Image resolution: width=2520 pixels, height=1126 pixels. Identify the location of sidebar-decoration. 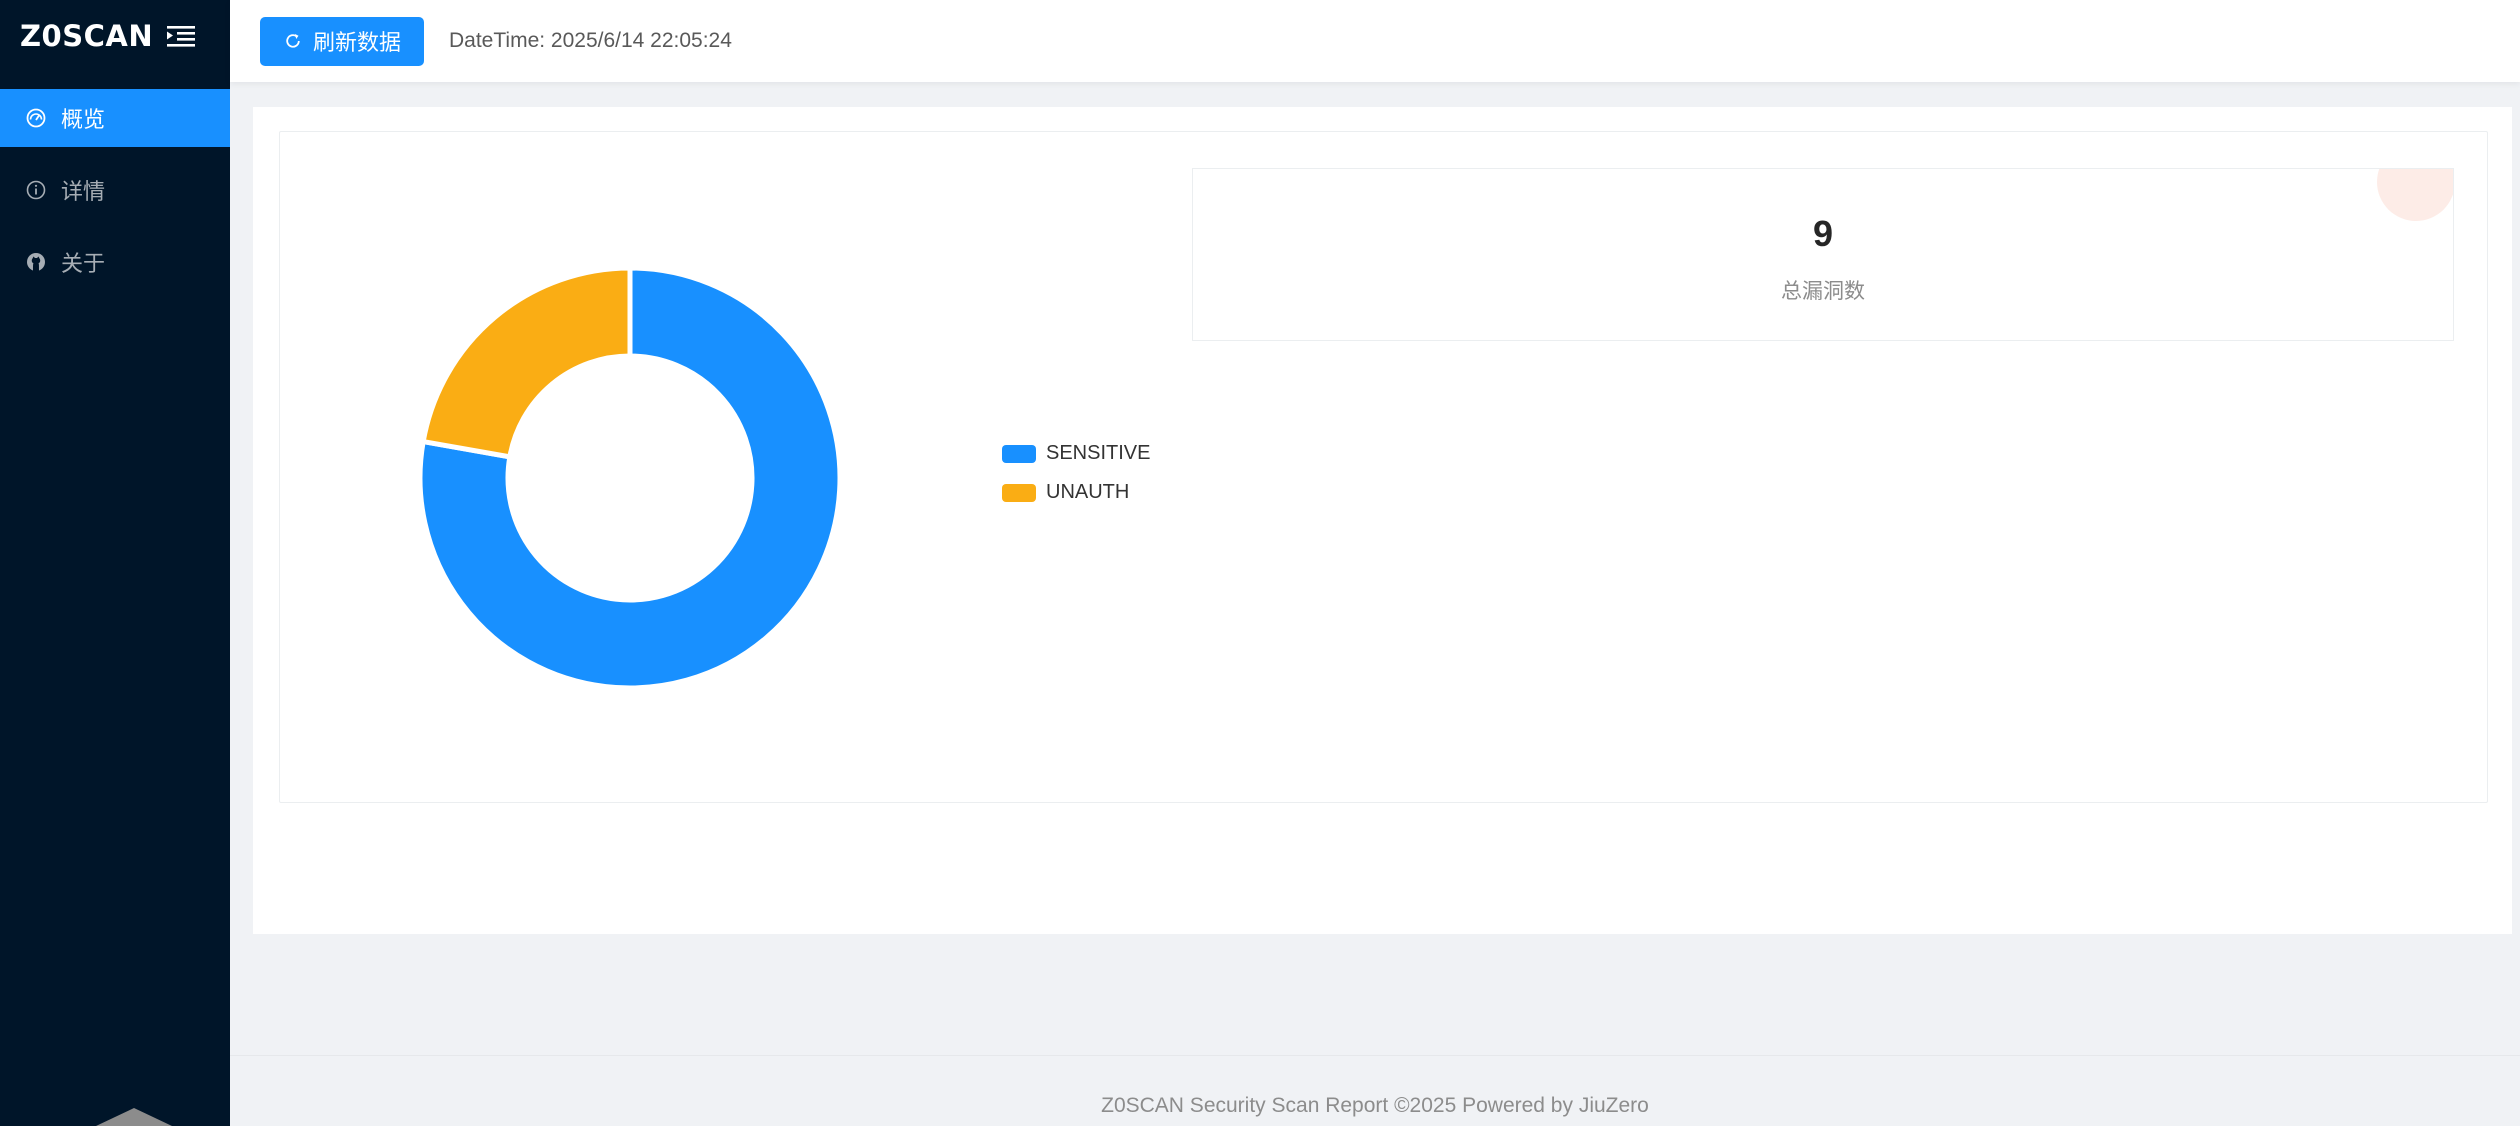
(134, 1117).